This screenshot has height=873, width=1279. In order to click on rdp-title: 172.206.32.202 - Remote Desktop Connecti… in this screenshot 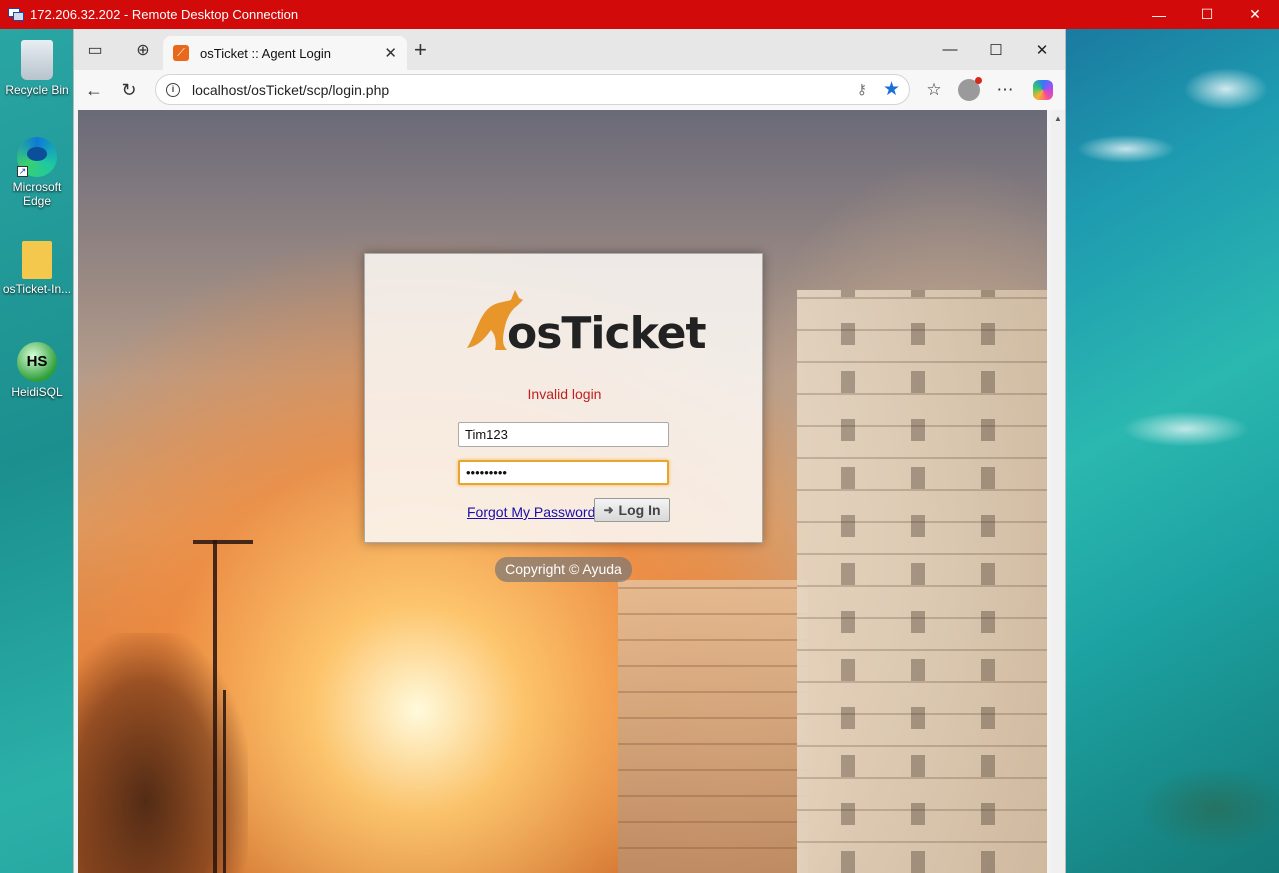, I will do `click(164, 14)`.